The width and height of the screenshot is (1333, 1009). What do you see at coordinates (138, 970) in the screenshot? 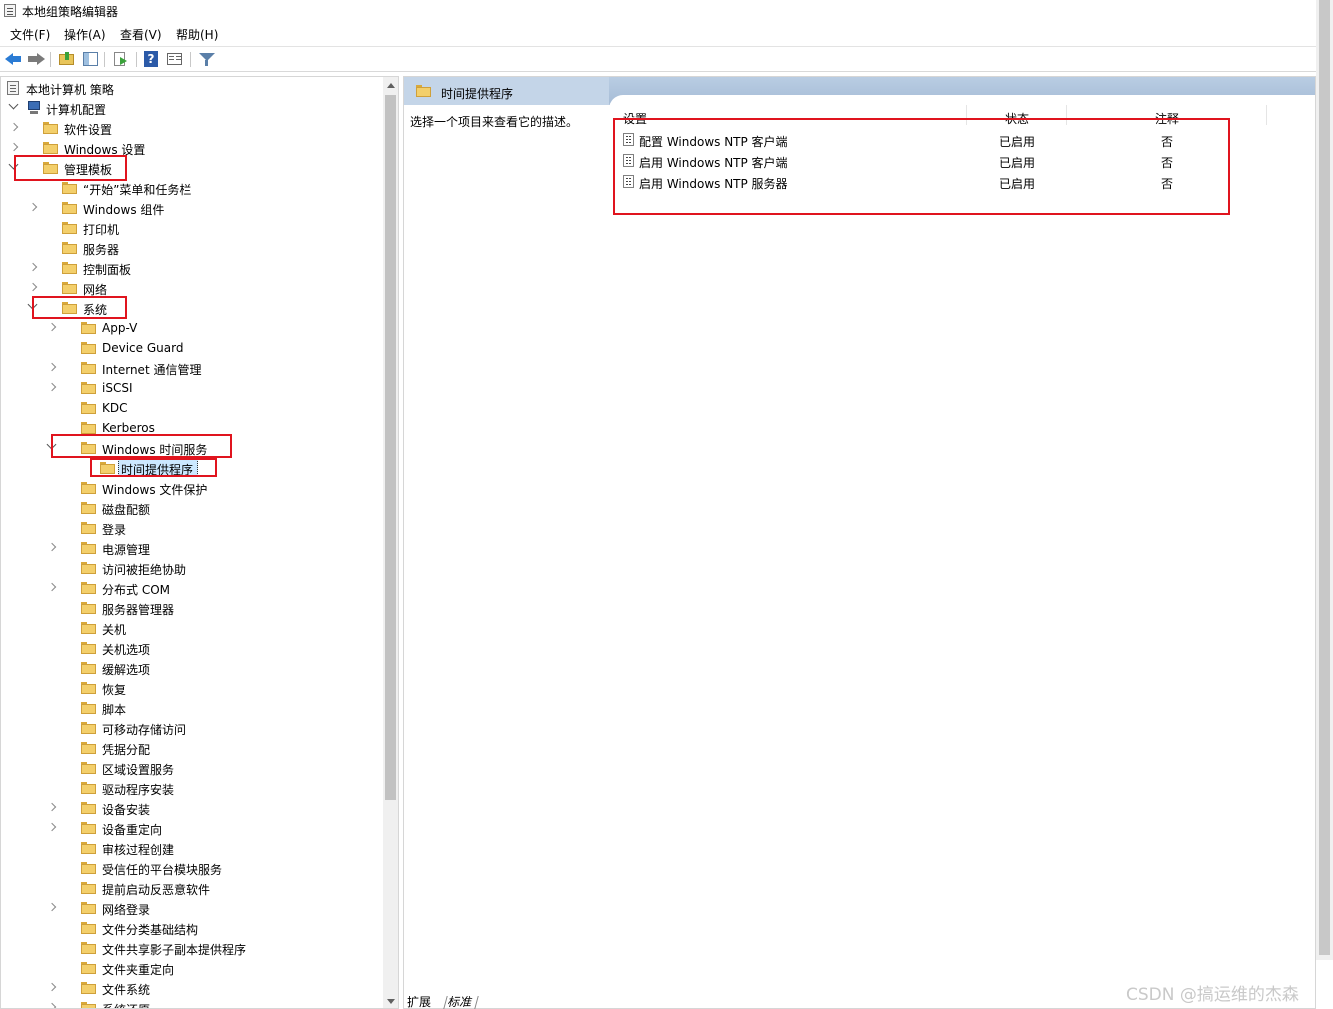
I see `tree-item-label: 文件夹重定向` at bounding box center [138, 970].